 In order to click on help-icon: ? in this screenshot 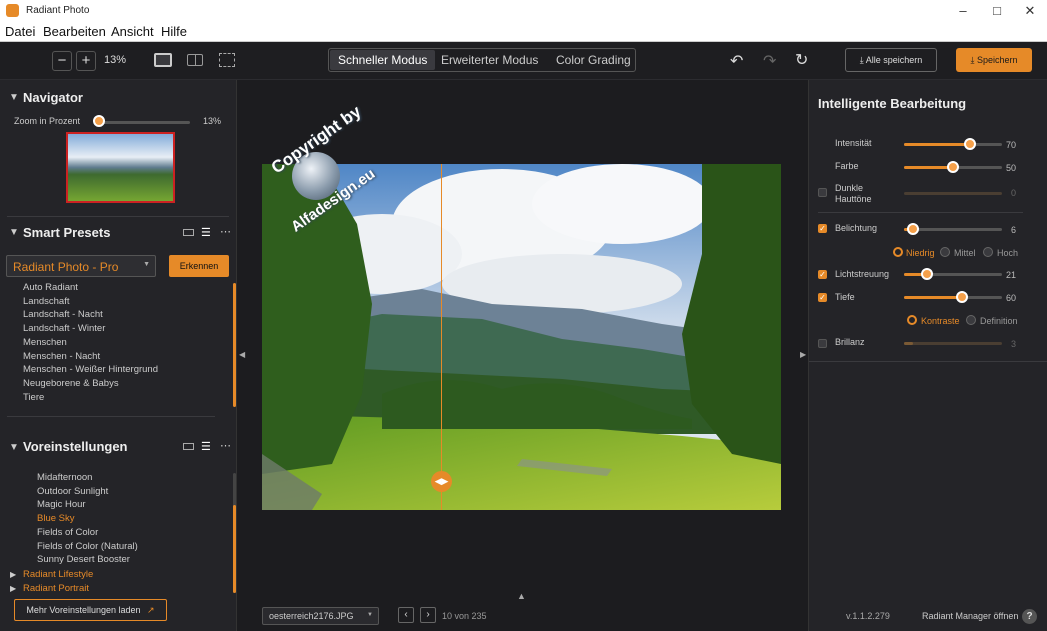, I will do `click(1029, 616)`.